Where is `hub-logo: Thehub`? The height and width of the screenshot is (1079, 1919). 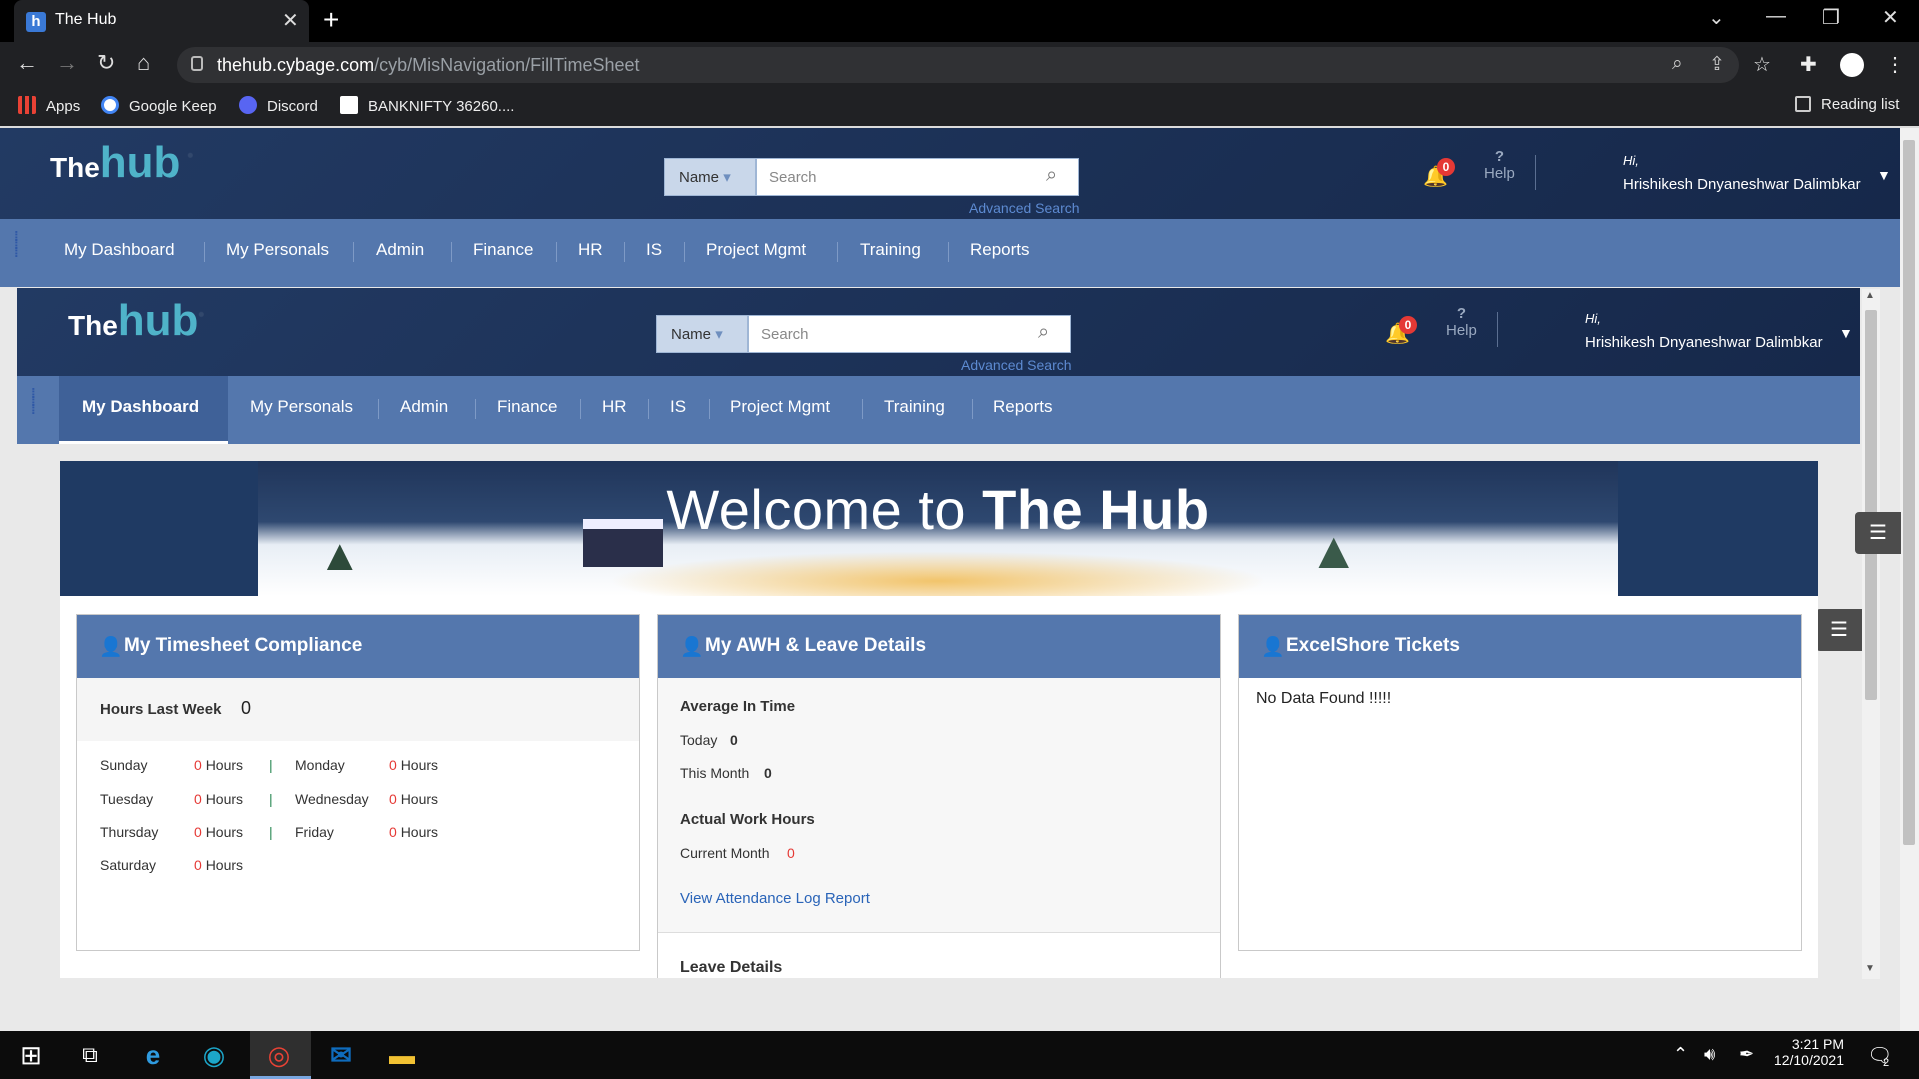
hub-logo: Thehub is located at coordinates (115, 163).